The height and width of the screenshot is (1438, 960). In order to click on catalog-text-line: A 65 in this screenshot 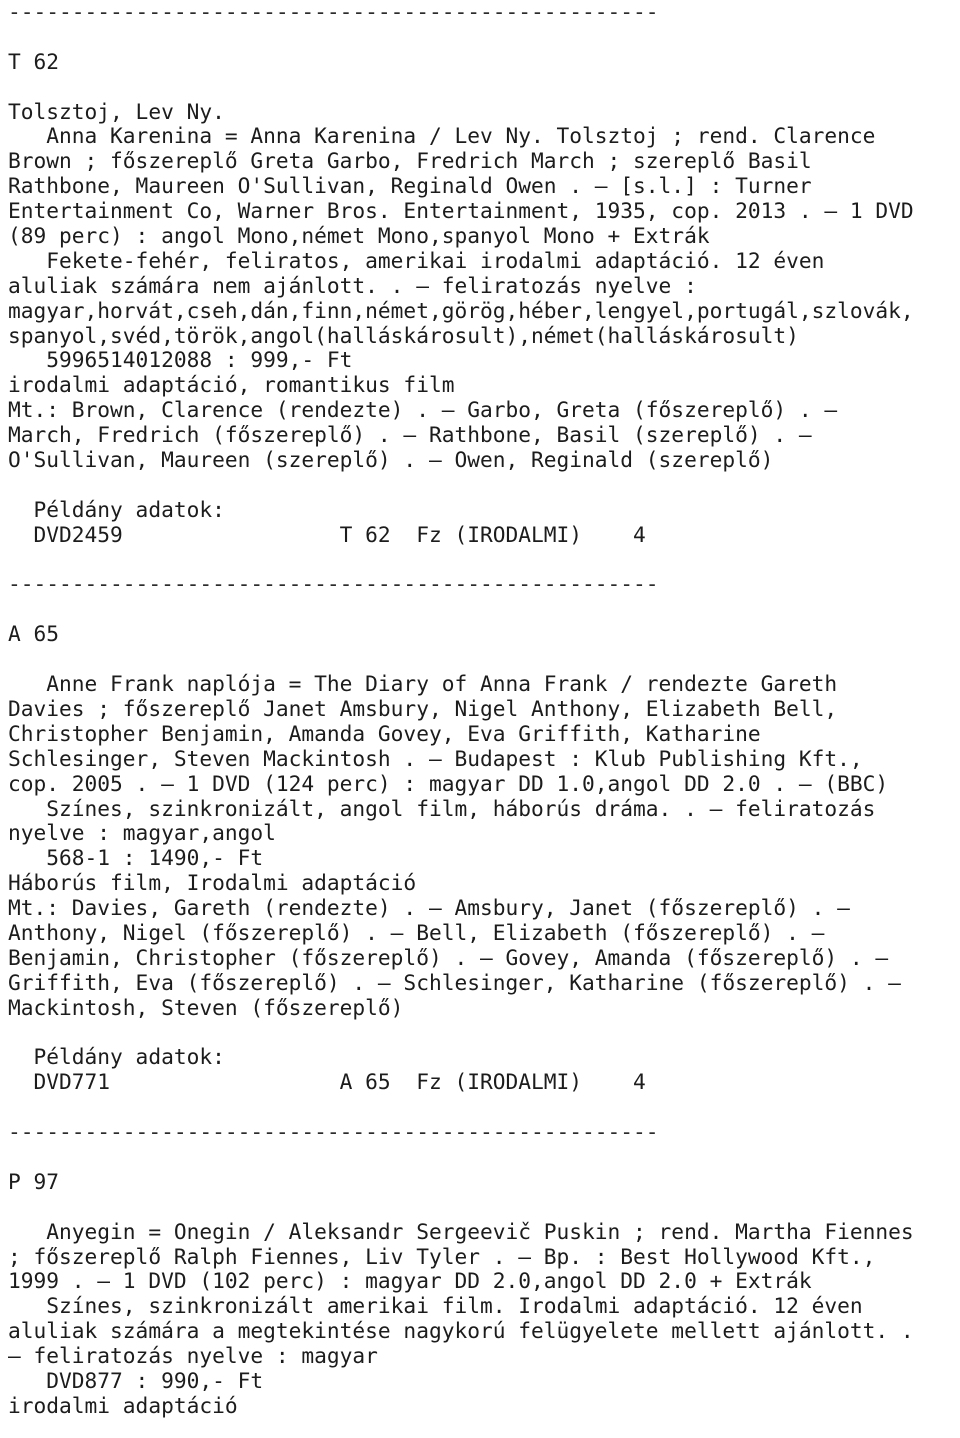, I will do `click(34, 634)`.